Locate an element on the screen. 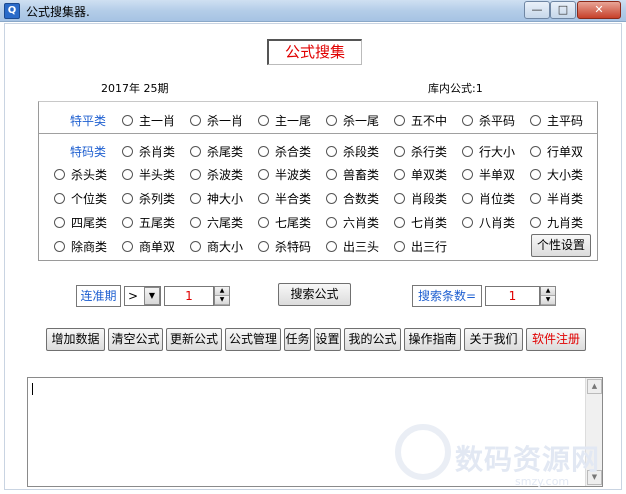  radio-option: 主一肖 is located at coordinates (148, 120).